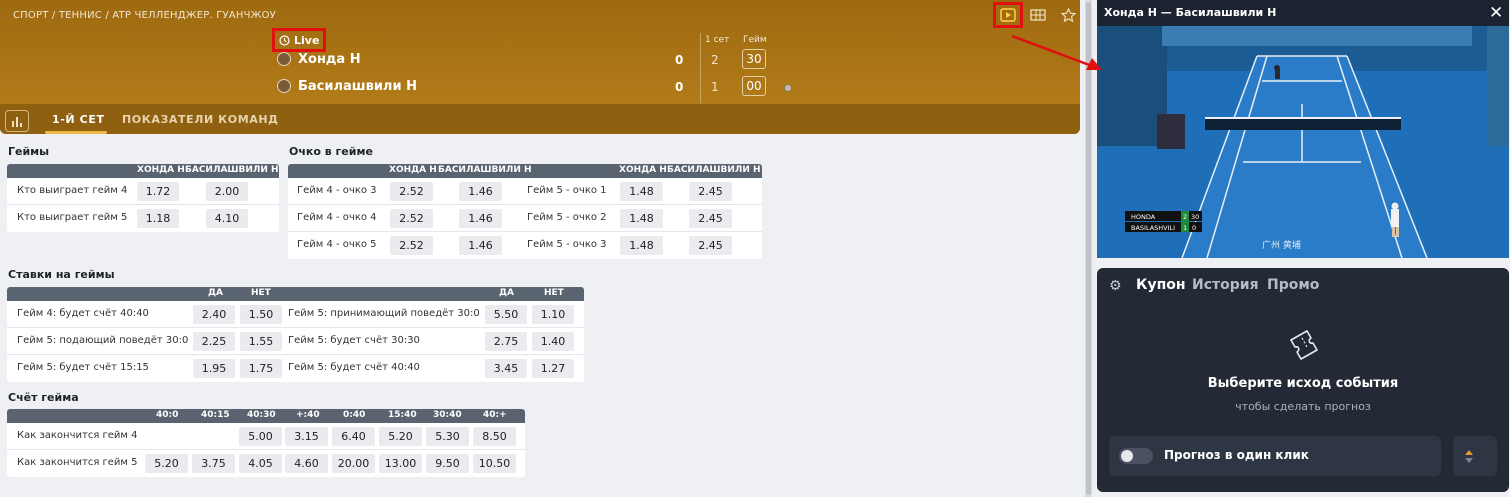 The width and height of the screenshot is (1510, 497). I want to click on player-game-points: 00, so click(754, 86).